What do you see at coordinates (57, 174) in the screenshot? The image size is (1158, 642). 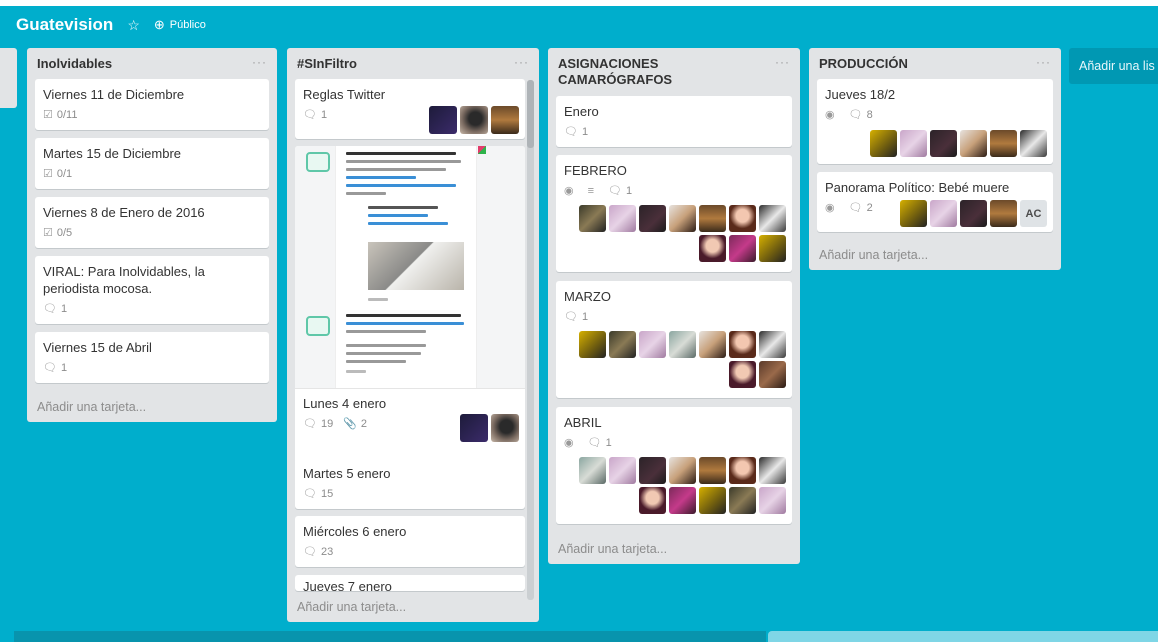 I see `checklist-badge: ☑ 0/1` at bounding box center [57, 174].